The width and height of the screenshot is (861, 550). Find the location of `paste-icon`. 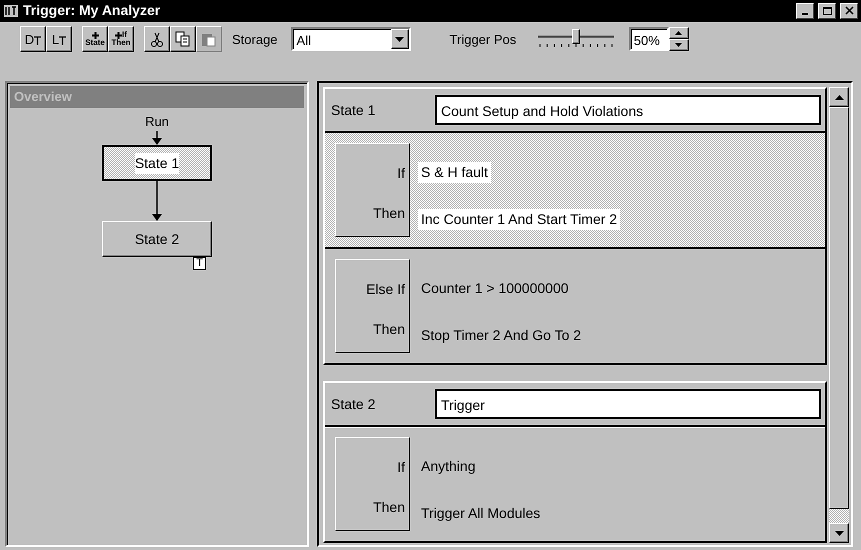

paste-icon is located at coordinates (209, 39).